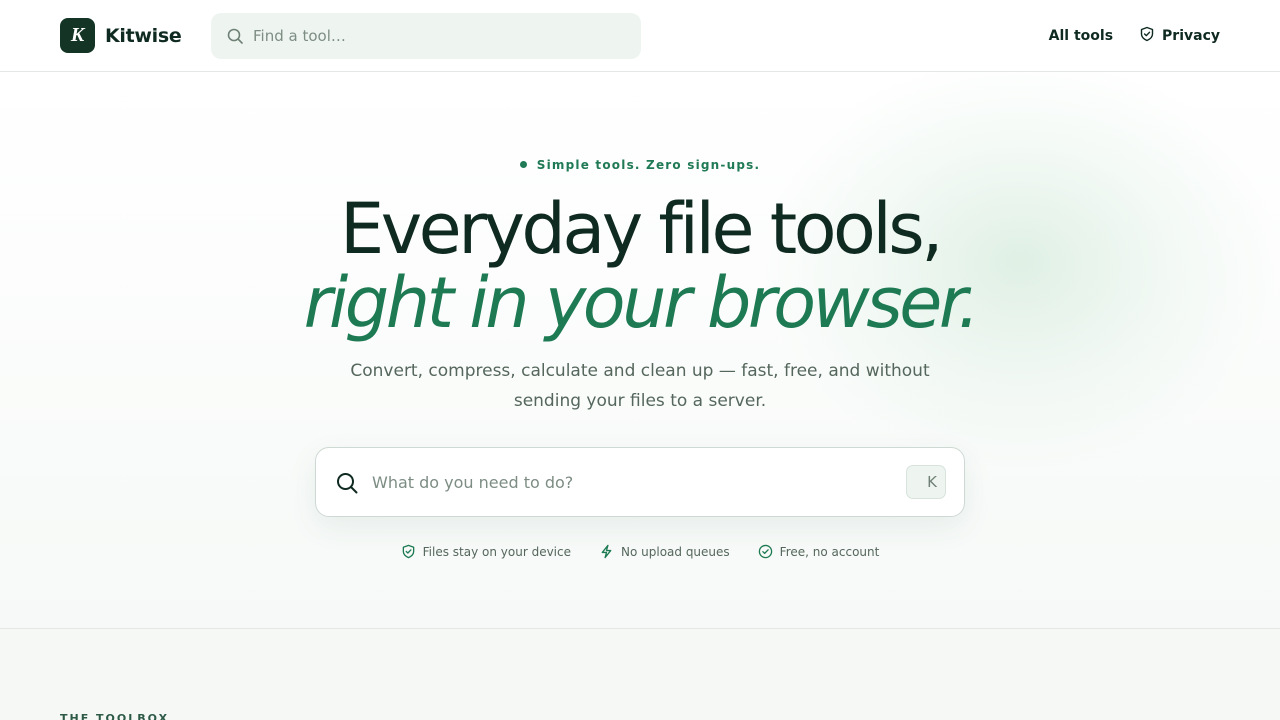 This screenshot has width=1280, height=720. What do you see at coordinates (606, 551) in the screenshot?
I see `lightning-icon` at bounding box center [606, 551].